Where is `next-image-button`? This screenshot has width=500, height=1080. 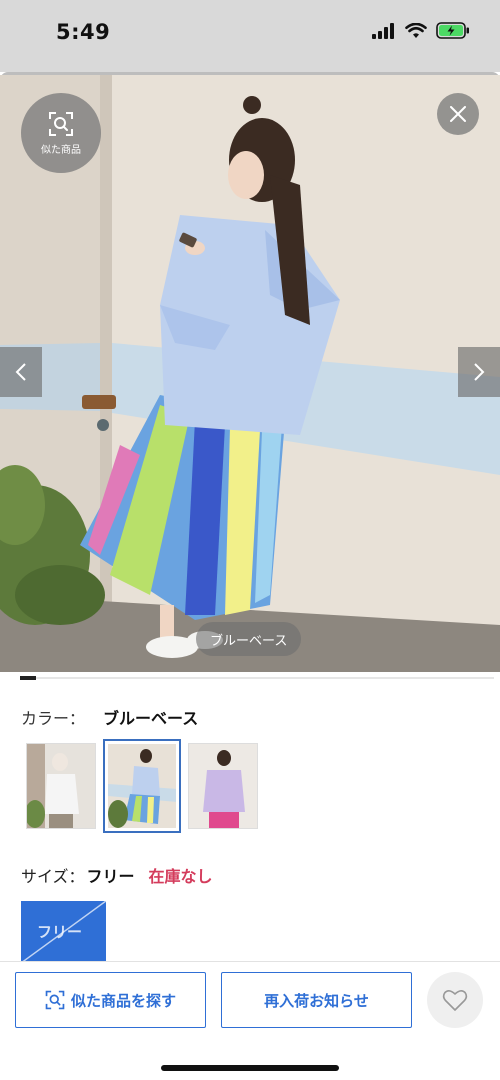 next-image-button is located at coordinates (479, 372).